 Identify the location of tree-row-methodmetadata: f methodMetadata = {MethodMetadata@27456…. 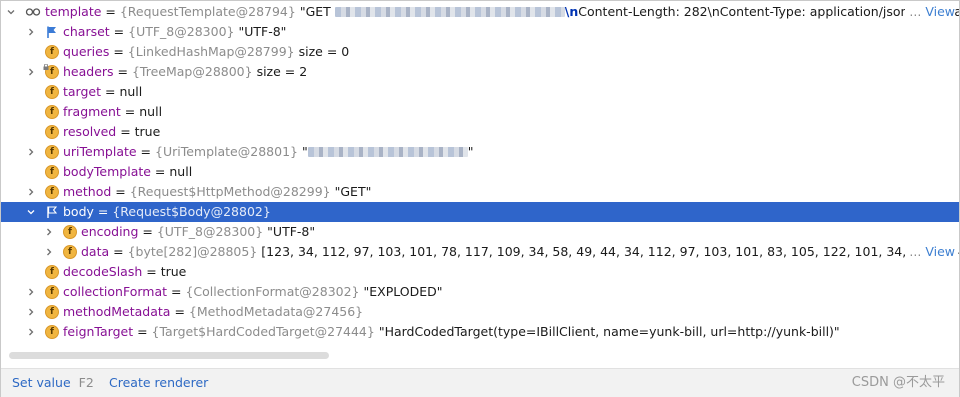
(480, 312).